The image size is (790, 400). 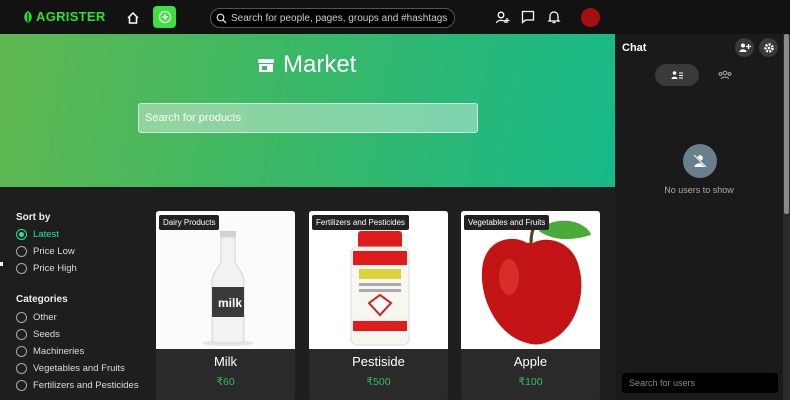 I want to click on notifications-button, so click(x=554, y=17).